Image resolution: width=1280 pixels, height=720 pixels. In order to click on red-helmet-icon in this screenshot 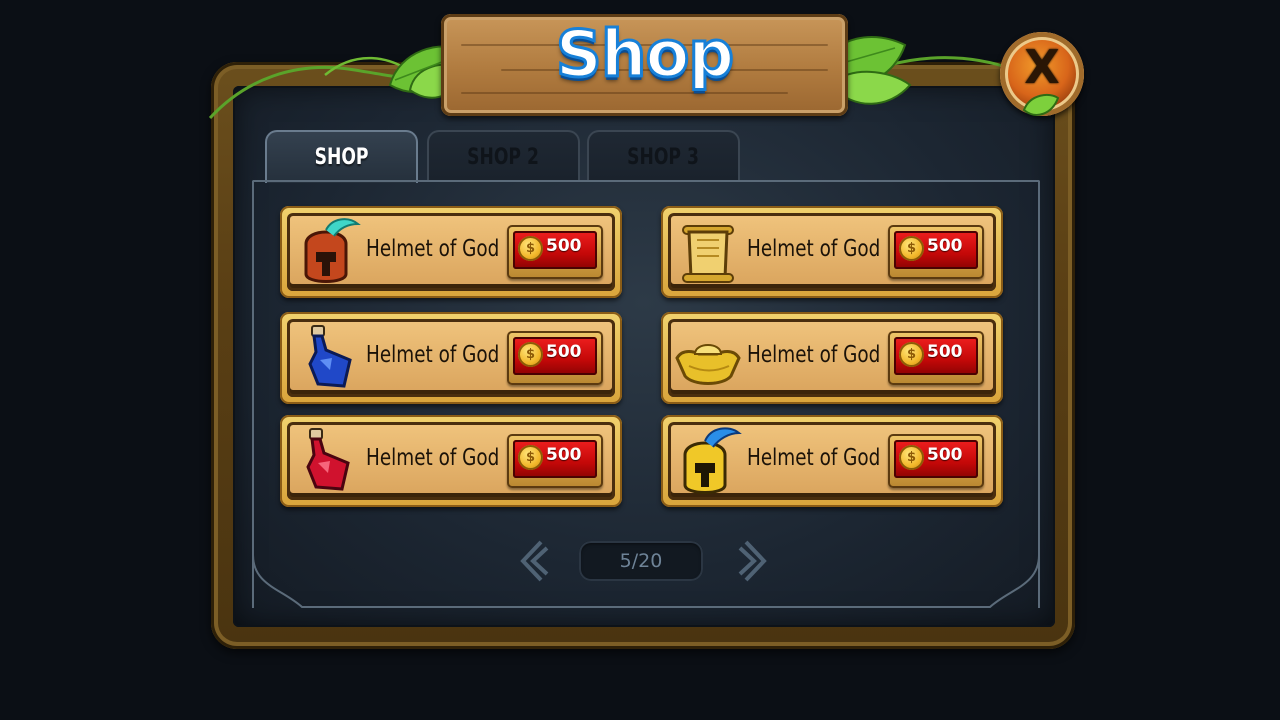, I will do `click(332, 250)`.